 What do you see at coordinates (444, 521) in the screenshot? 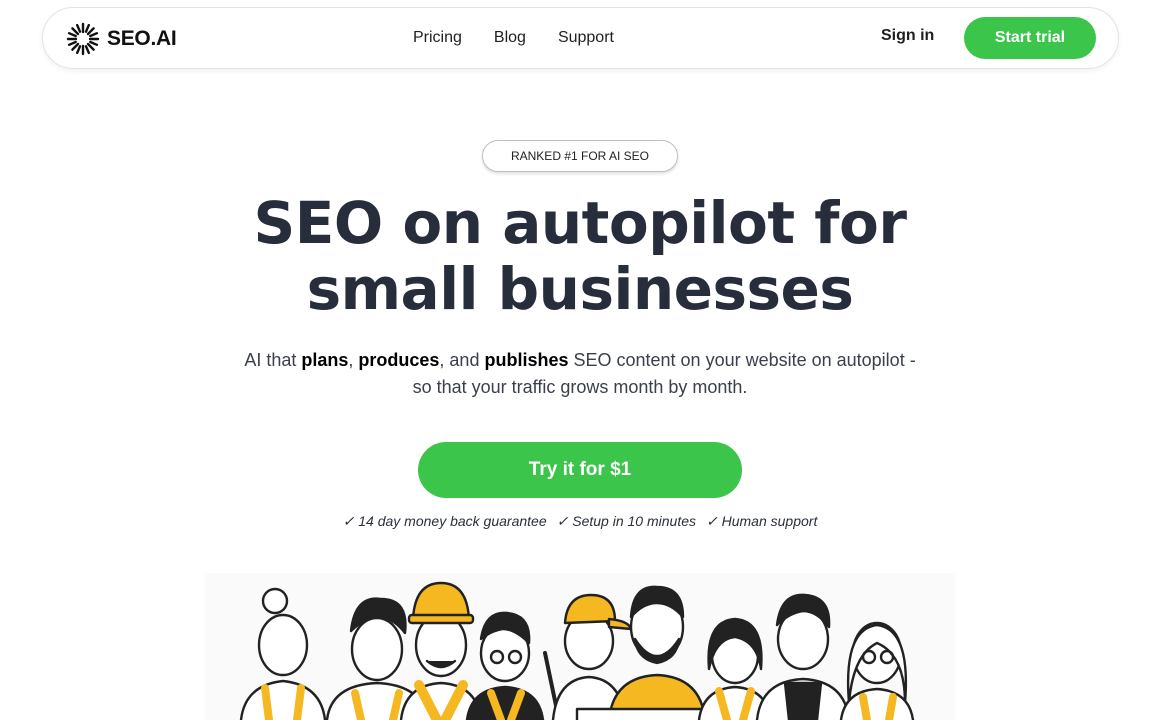
I see `guarantee-money-back: ✓ 14 day money back guarantee` at bounding box center [444, 521].